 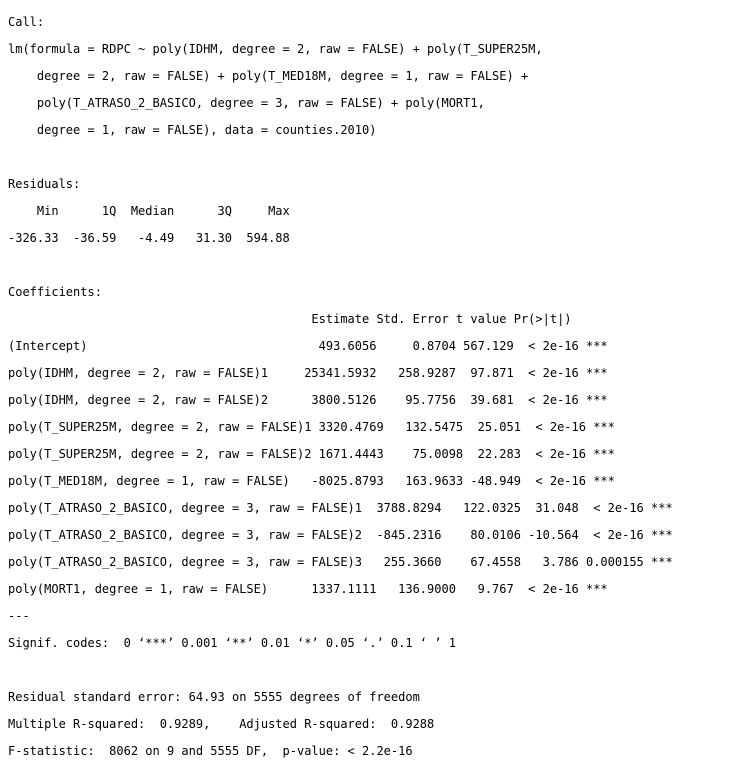 What do you see at coordinates (304, 318) in the screenshot?
I see `coefficients-header: Estimate Std. Error t value Pr(>|t|)` at bounding box center [304, 318].